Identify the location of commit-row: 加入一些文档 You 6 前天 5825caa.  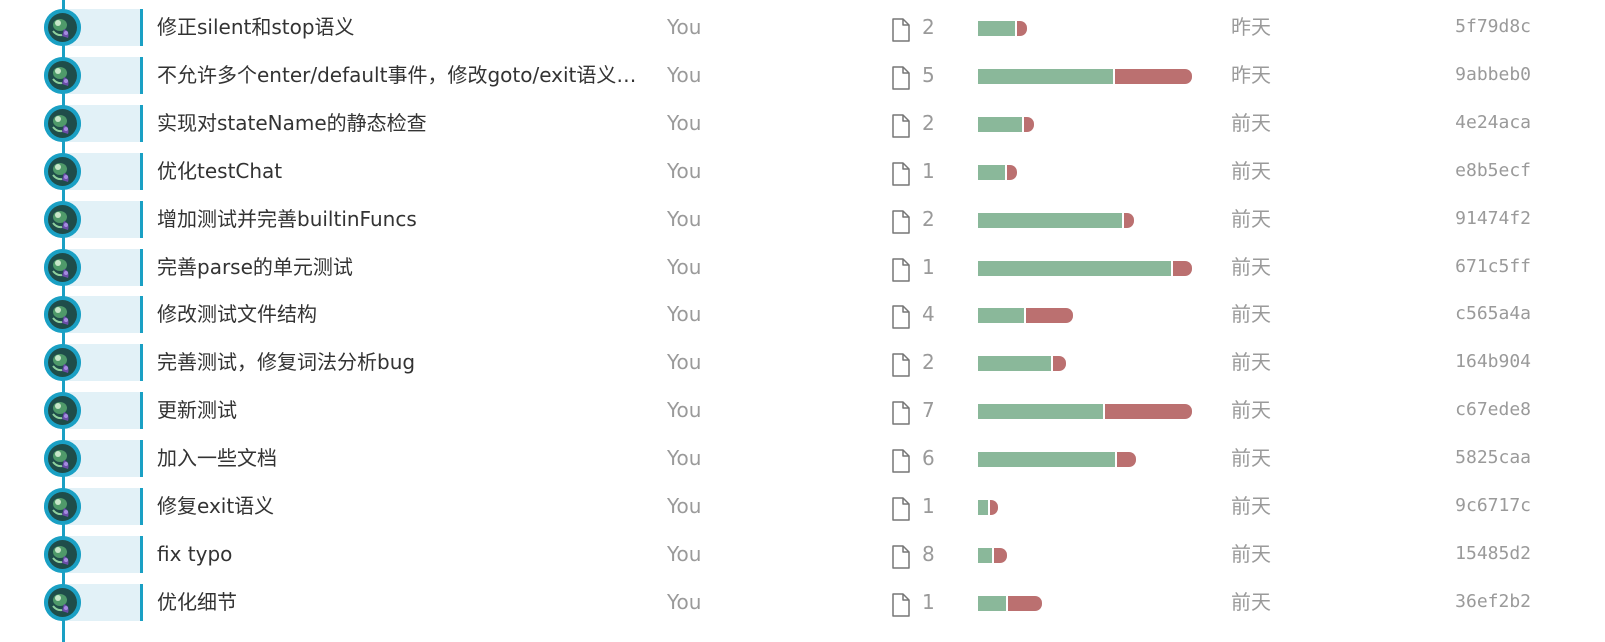
(802, 457).